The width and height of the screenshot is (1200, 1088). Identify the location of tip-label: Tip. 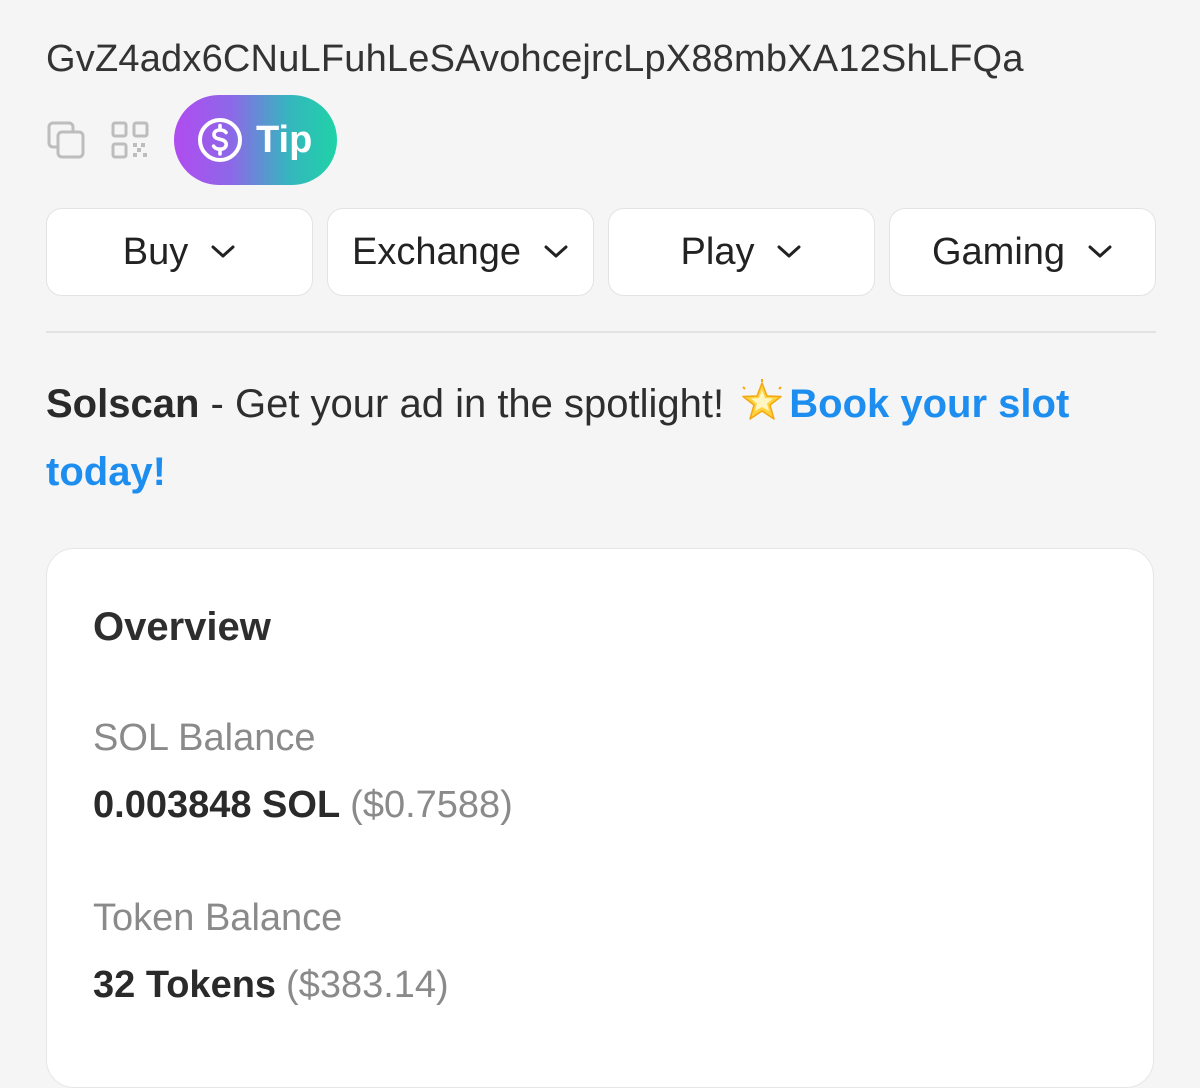
(284, 139).